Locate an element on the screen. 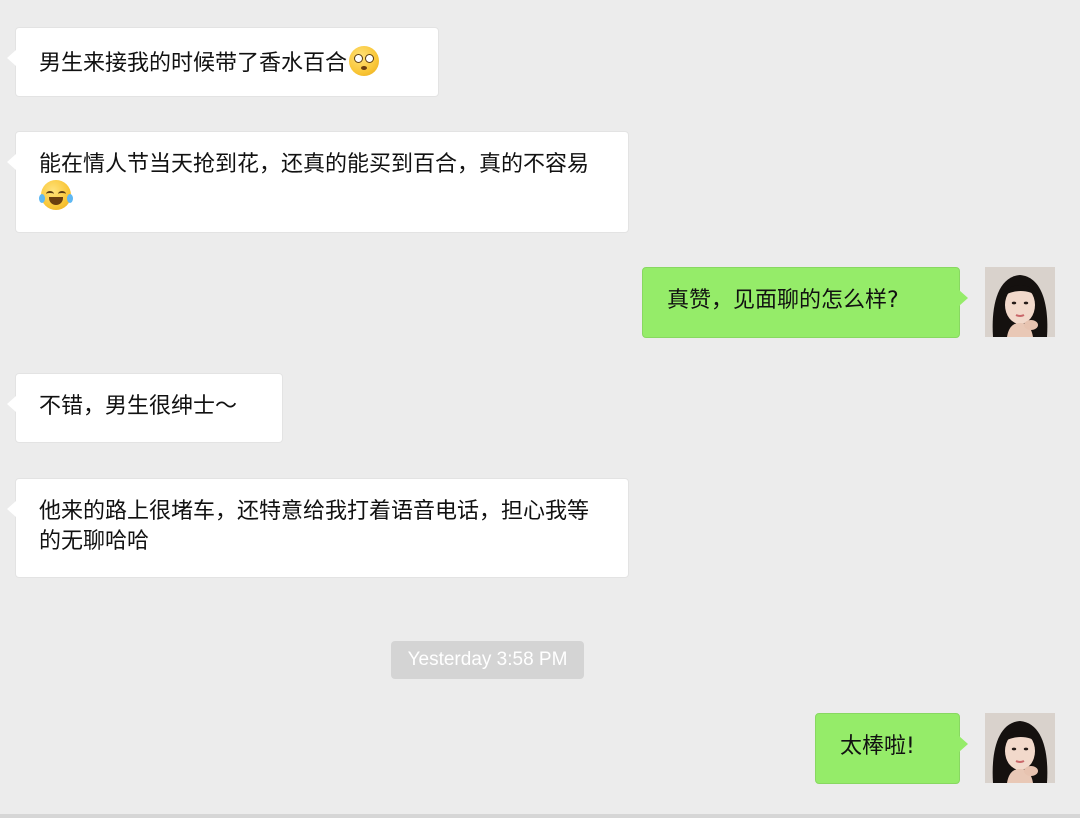  message-text: 不错，男生很绅士～ is located at coordinates (138, 406).